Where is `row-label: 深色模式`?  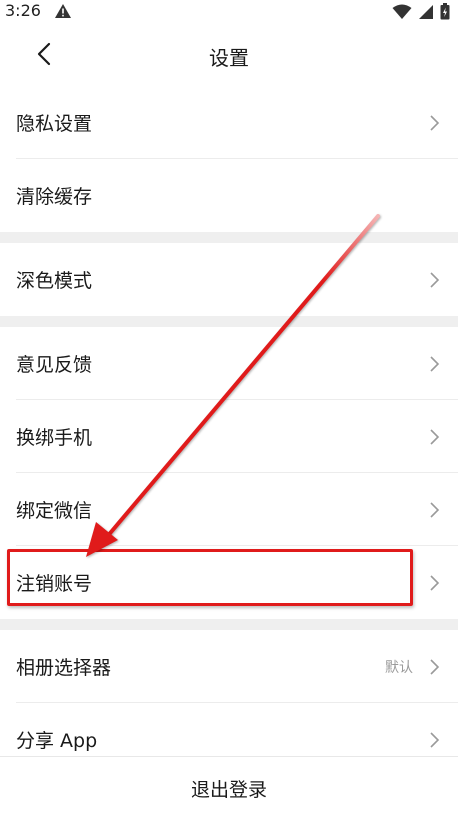
row-label: 深色模式 is located at coordinates (54, 281).